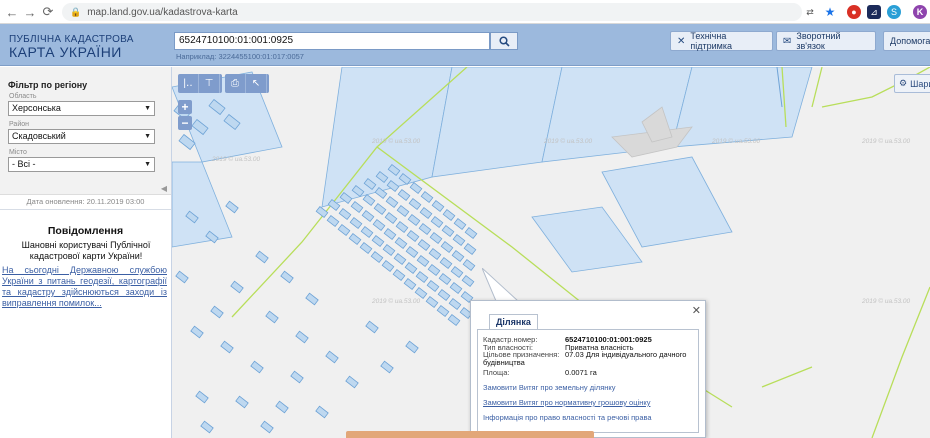  What do you see at coordinates (432, 12) in the screenshot?
I see `address-bar: 🔒 map.land.gov.ua/kadastrova-karta` at bounding box center [432, 12].